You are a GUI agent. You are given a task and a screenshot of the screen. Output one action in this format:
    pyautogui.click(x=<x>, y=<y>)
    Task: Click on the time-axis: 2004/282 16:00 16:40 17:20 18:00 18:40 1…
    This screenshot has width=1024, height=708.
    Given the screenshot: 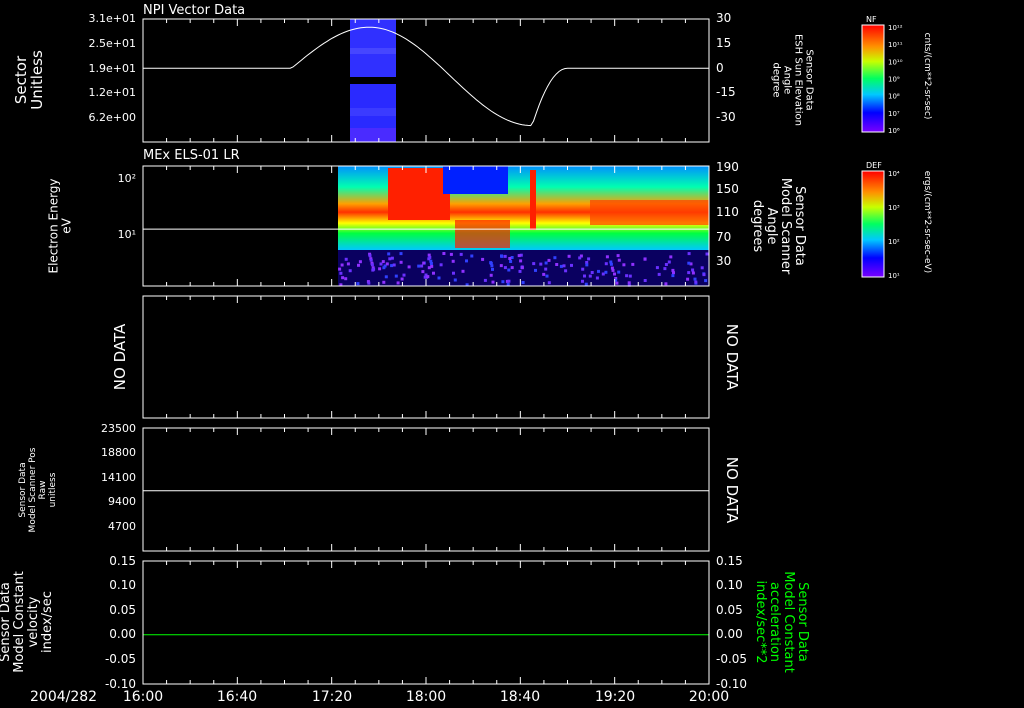 What is the action you would take?
    pyautogui.click(x=379, y=697)
    